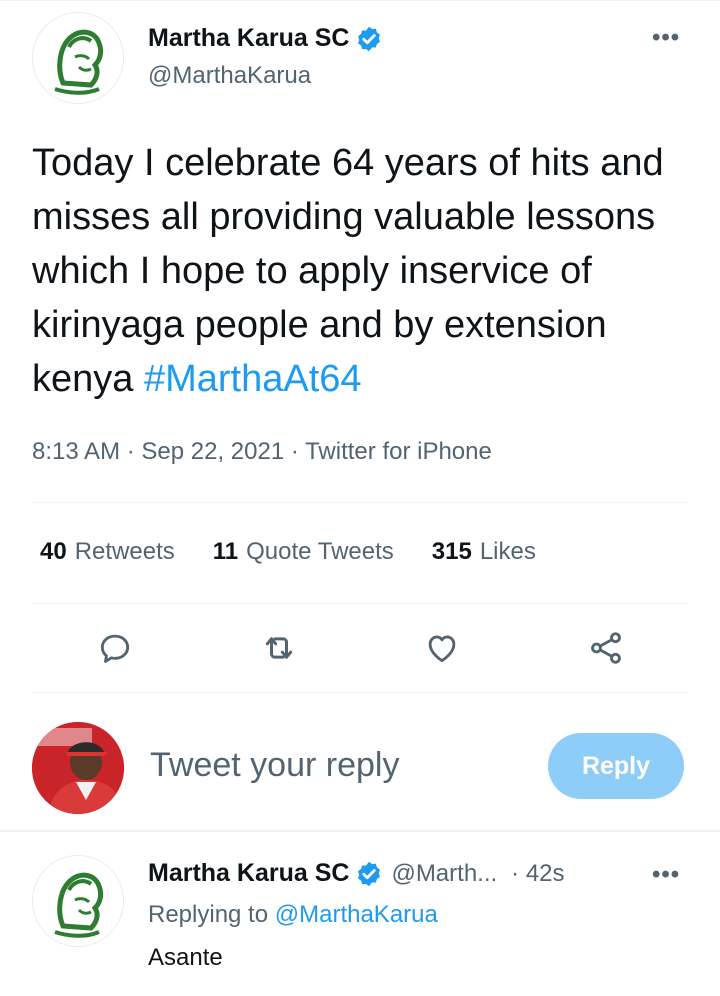 Image resolution: width=720 pixels, height=996 pixels. I want to click on current-user-avatar, so click(78, 768).